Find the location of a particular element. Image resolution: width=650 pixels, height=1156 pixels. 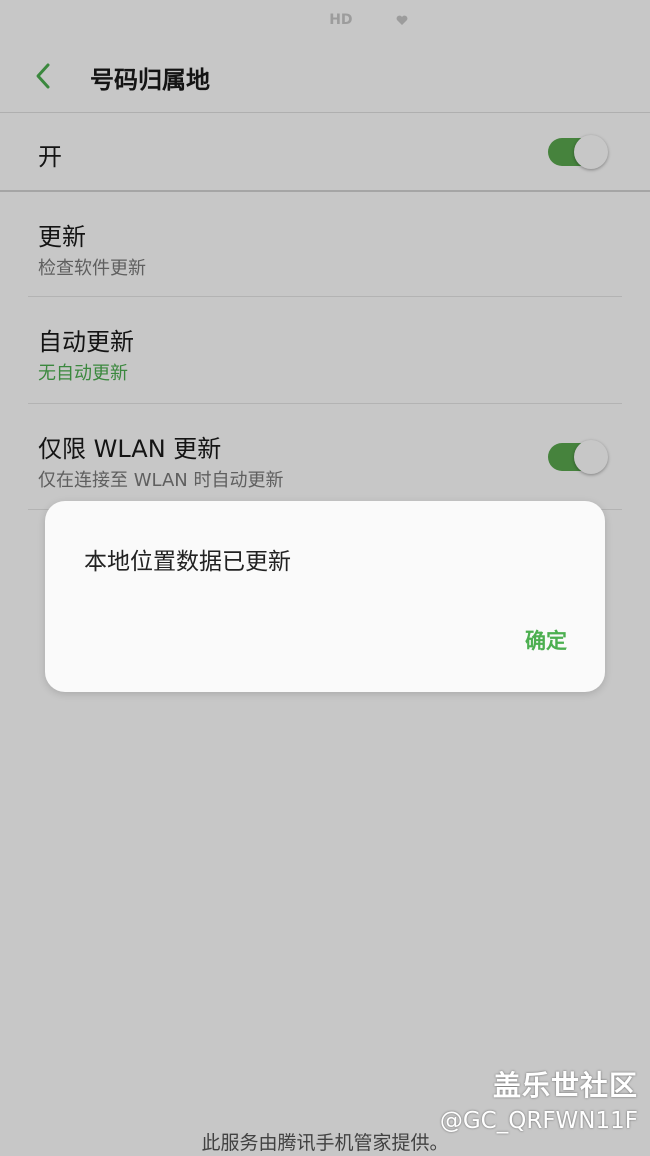

watermark: 盖乐世社区 @GC_QRFWN11F is located at coordinates (539, 1099).